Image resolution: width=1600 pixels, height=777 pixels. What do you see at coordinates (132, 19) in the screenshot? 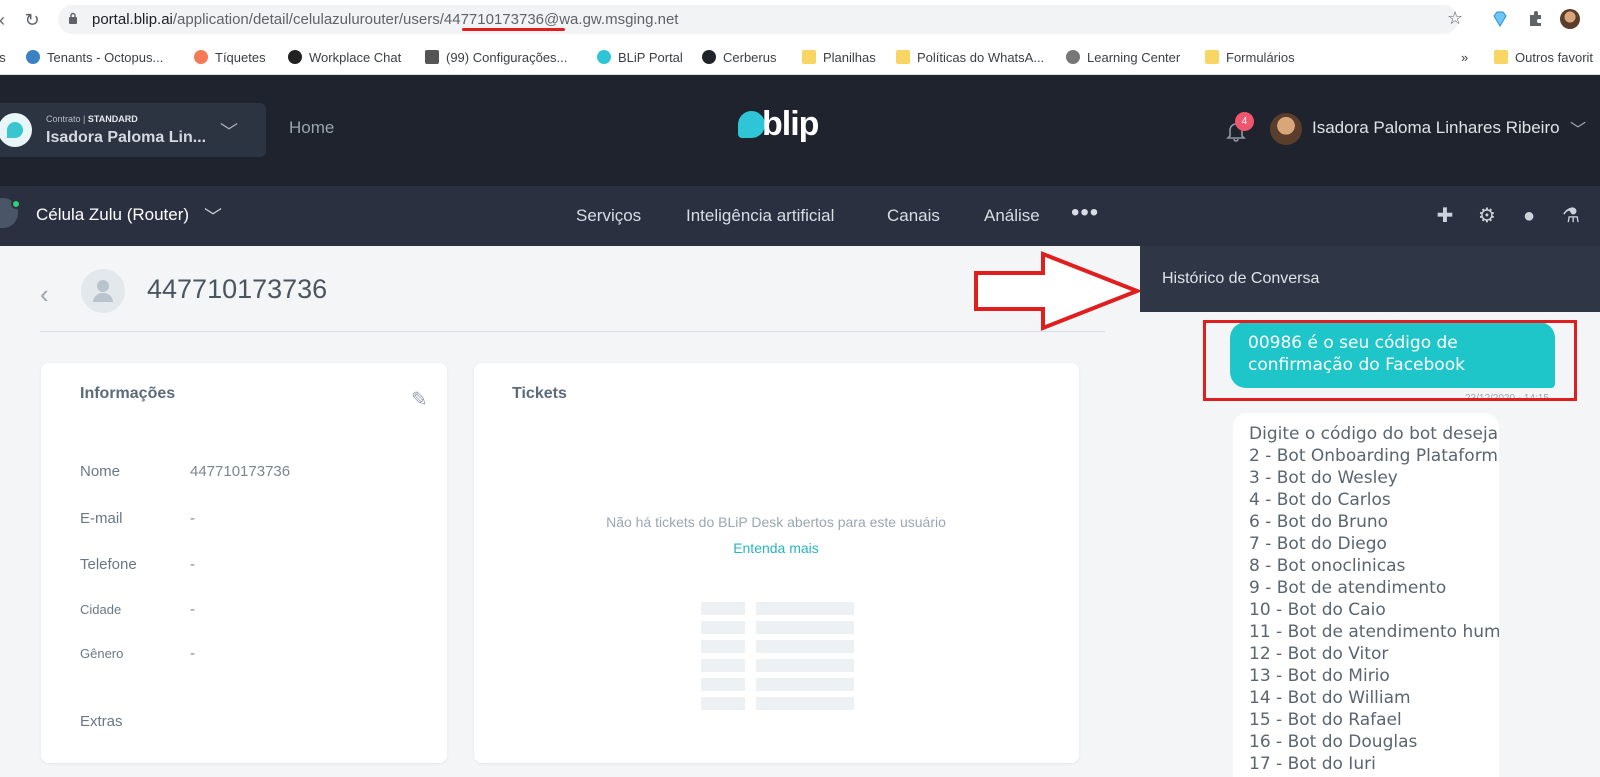
I see `url-domain: portal.blip.ai` at bounding box center [132, 19].